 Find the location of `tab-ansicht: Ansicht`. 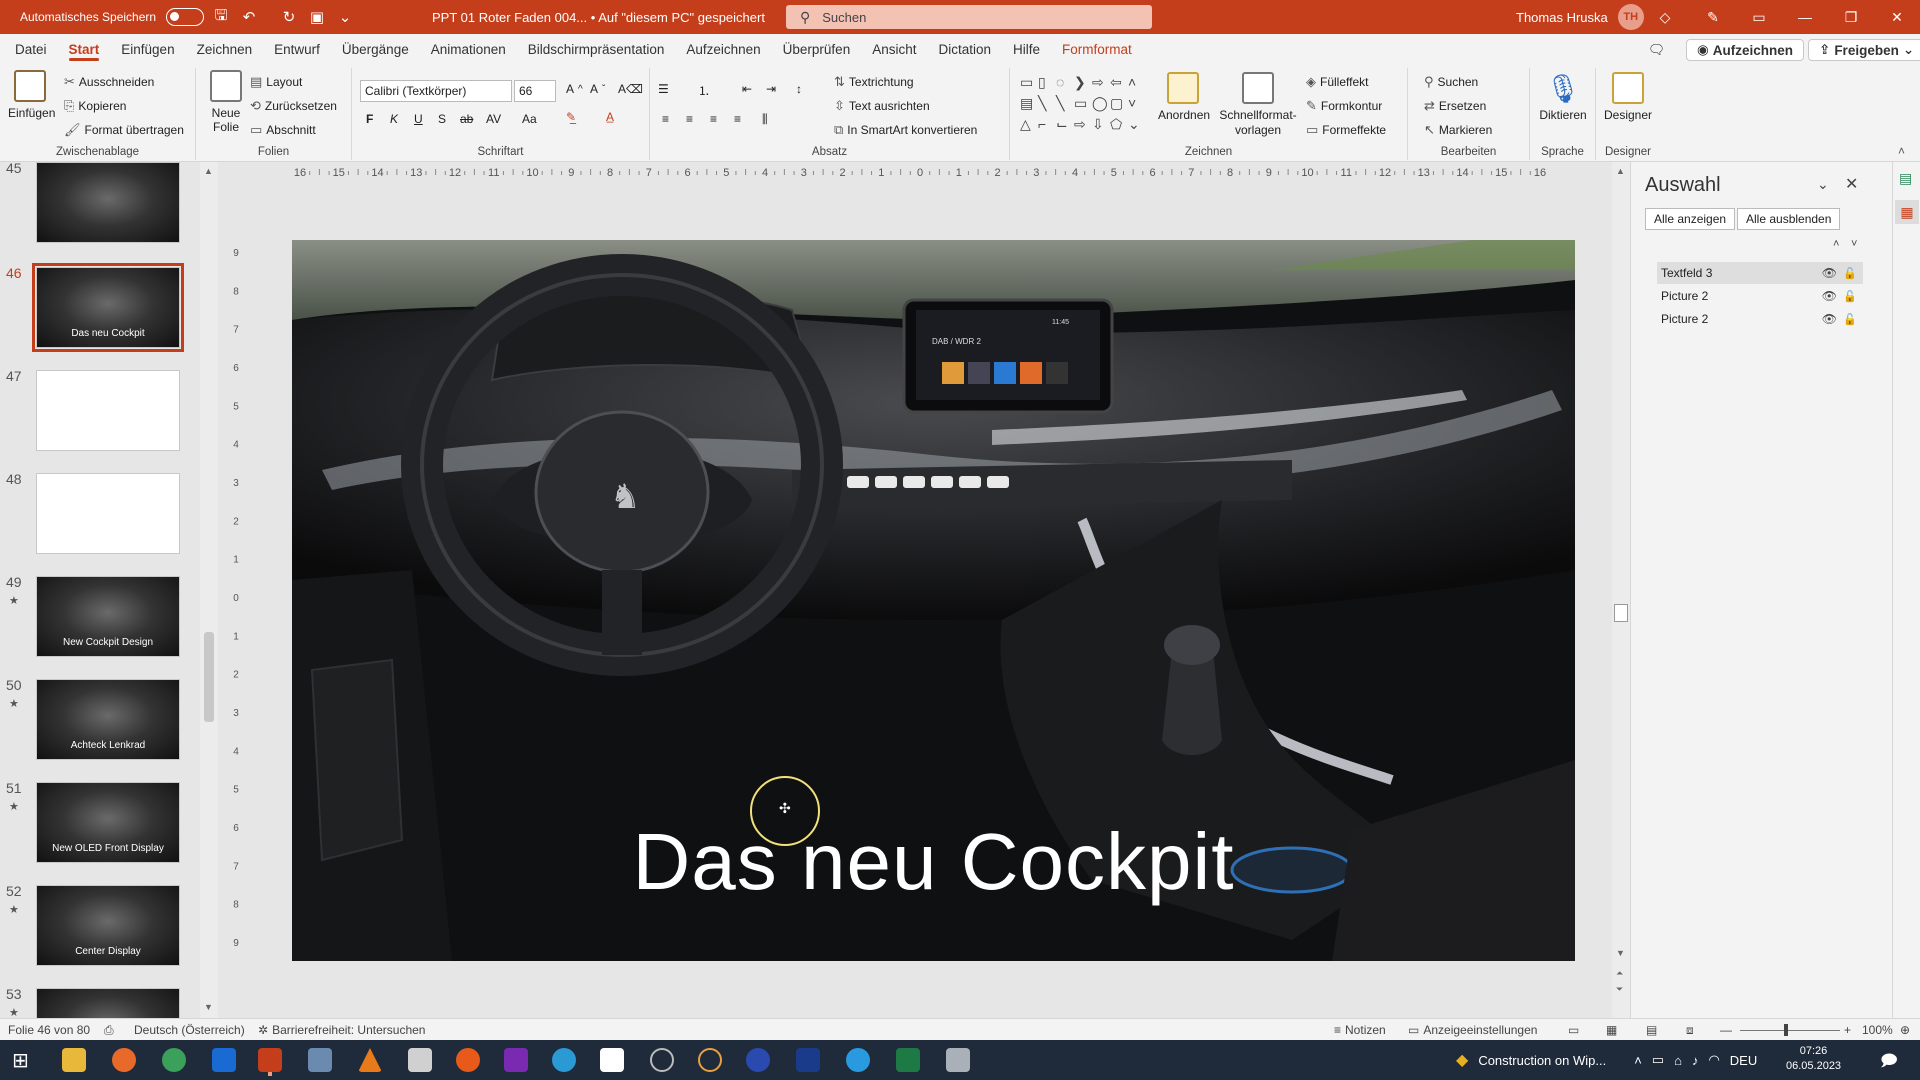

tab-ansicht: Ansicht is located at coordinates (894, 49).